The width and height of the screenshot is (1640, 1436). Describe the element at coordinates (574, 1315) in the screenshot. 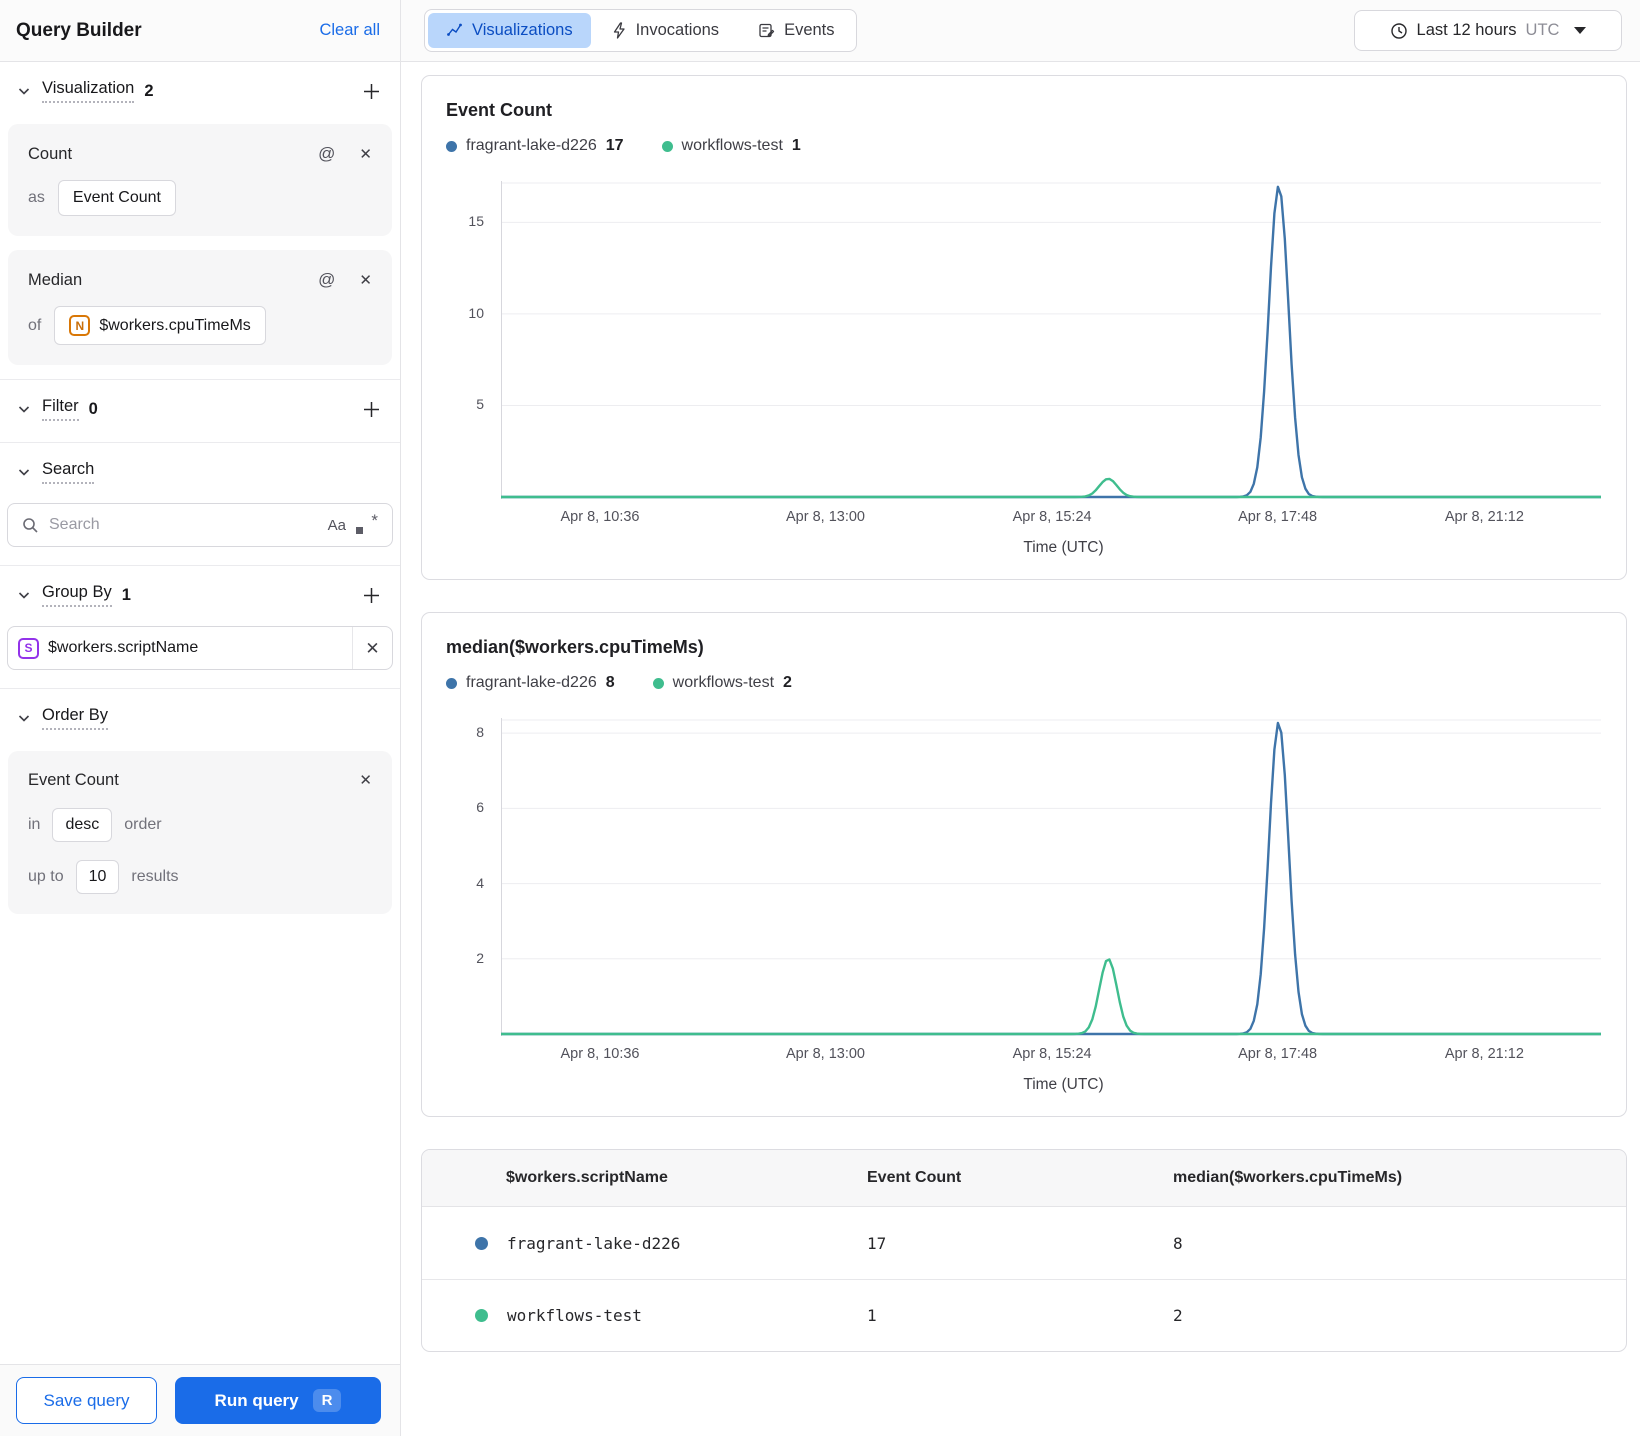

I see `script-name-cell: workflows-test` at that location.